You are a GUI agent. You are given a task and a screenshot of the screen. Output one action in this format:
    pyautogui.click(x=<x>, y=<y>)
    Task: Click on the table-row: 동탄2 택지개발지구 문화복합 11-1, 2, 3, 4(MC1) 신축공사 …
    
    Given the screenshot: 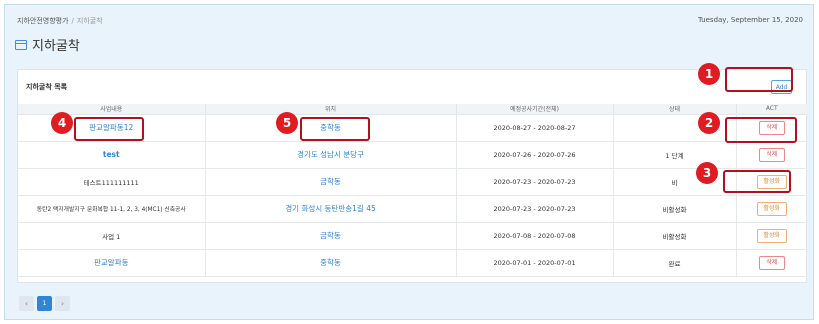 What is the action you would take?
    pyautogui.click(x=412, y=209)
    